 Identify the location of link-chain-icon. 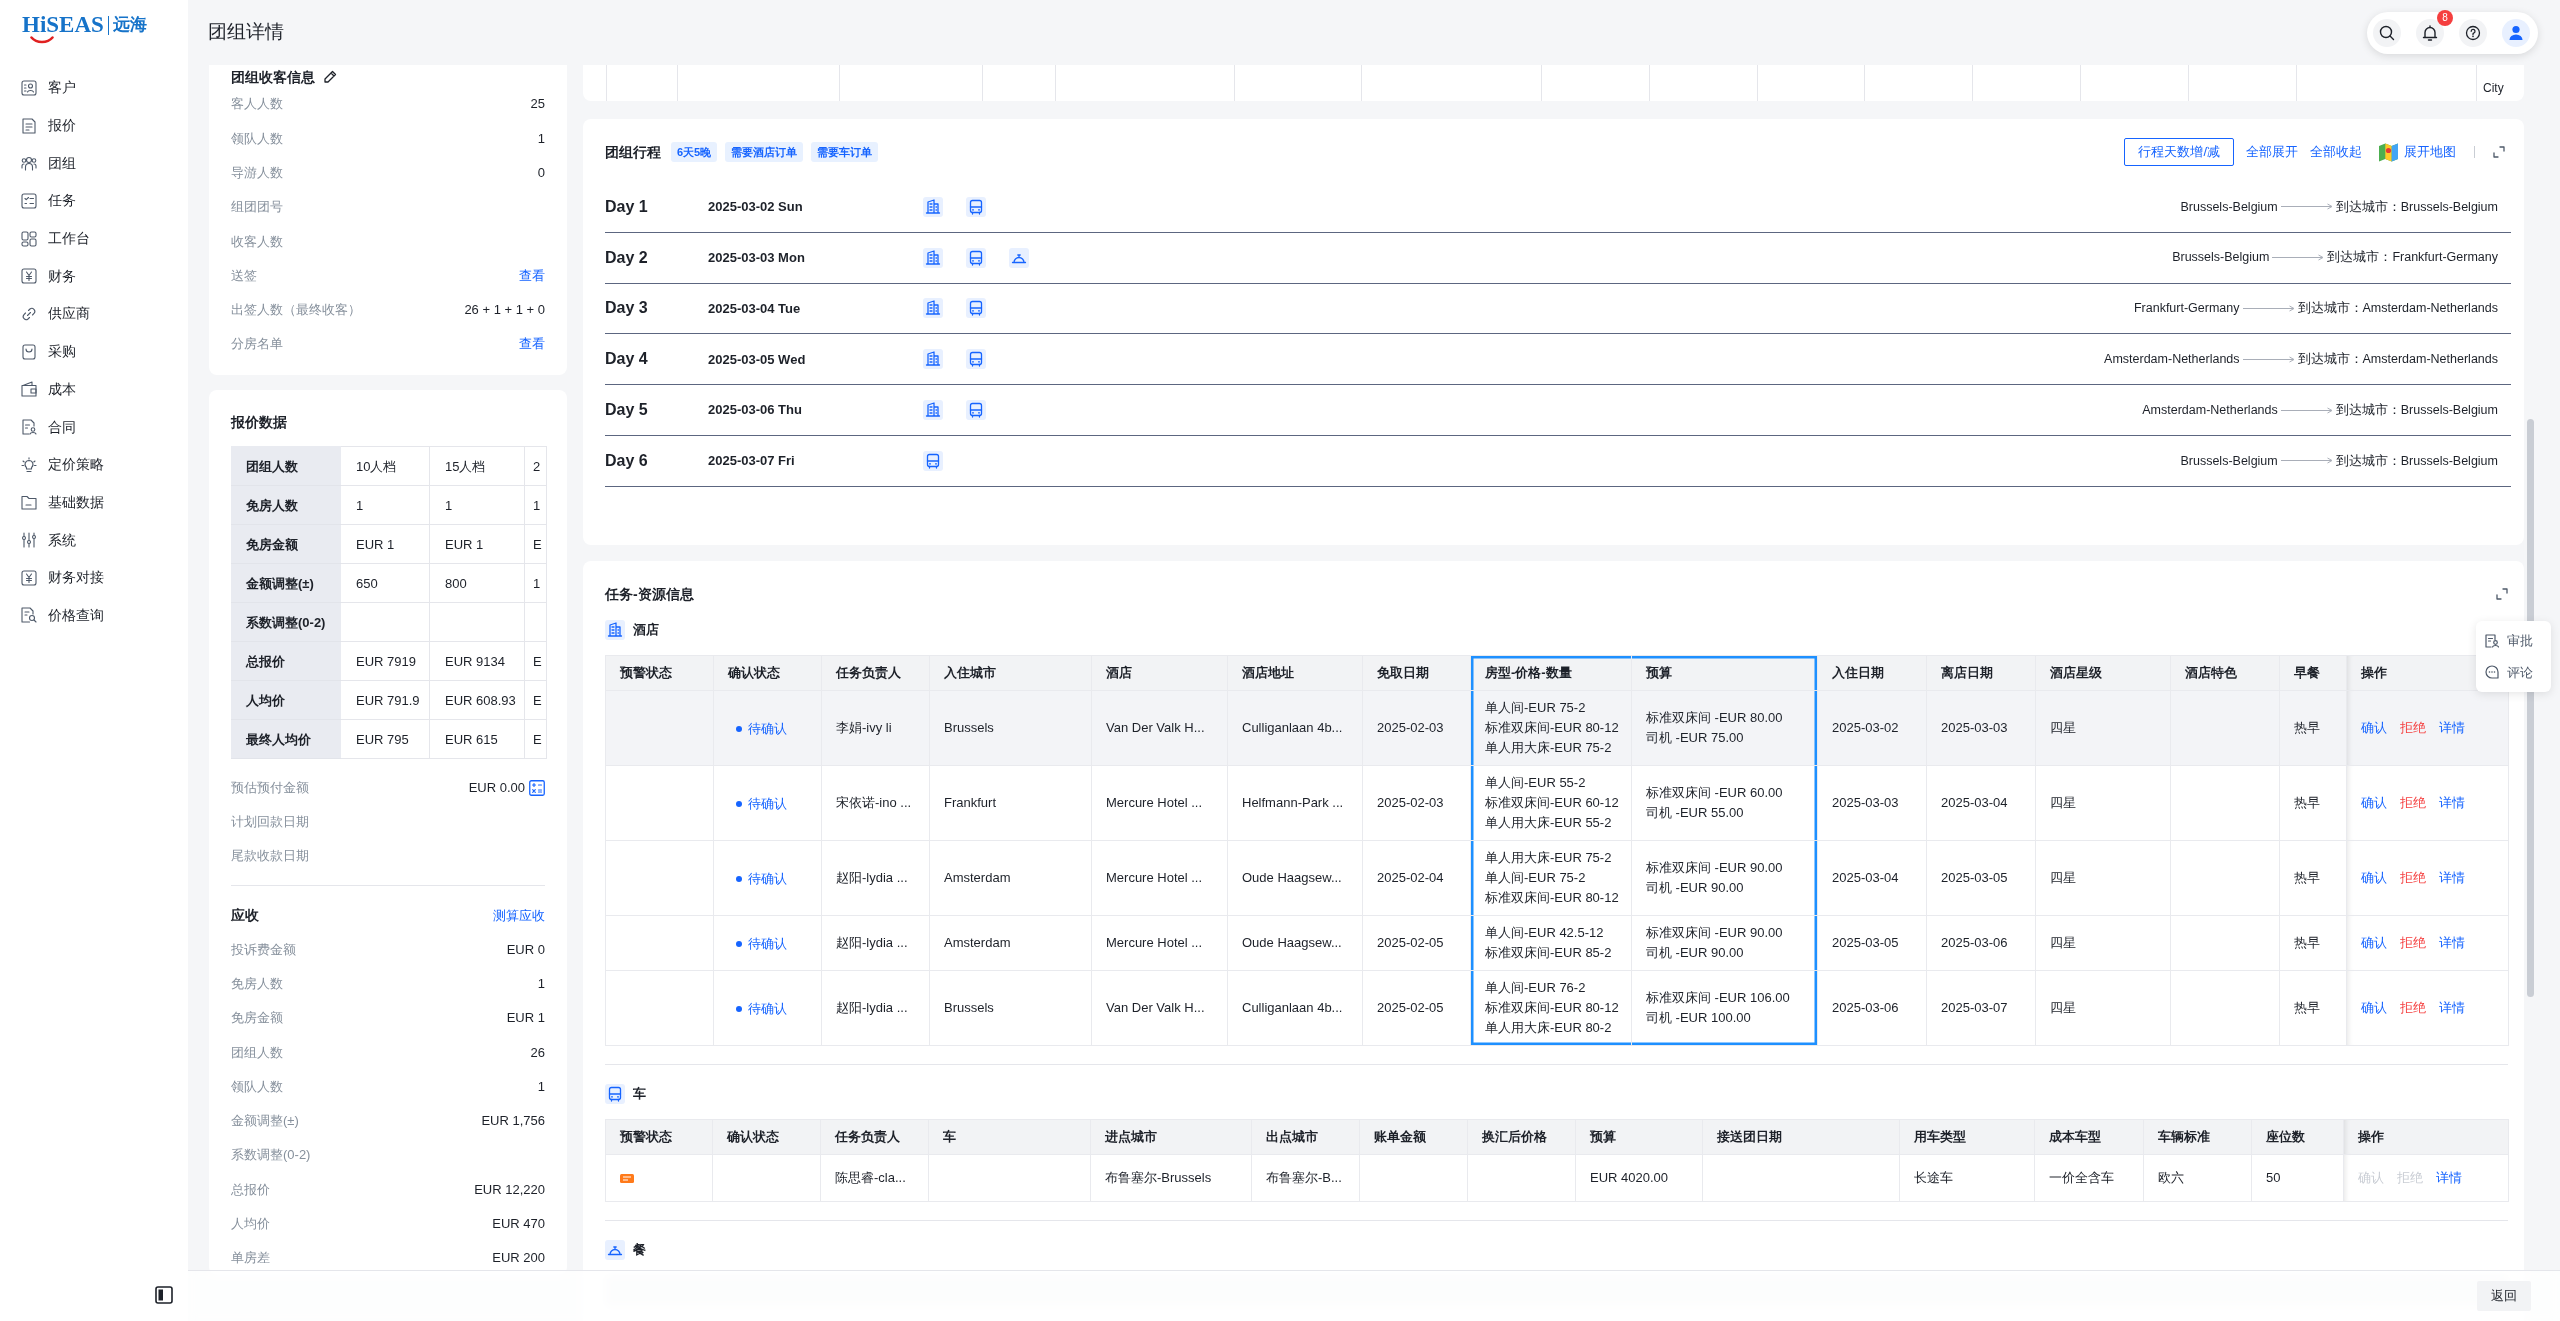
(29, 313).